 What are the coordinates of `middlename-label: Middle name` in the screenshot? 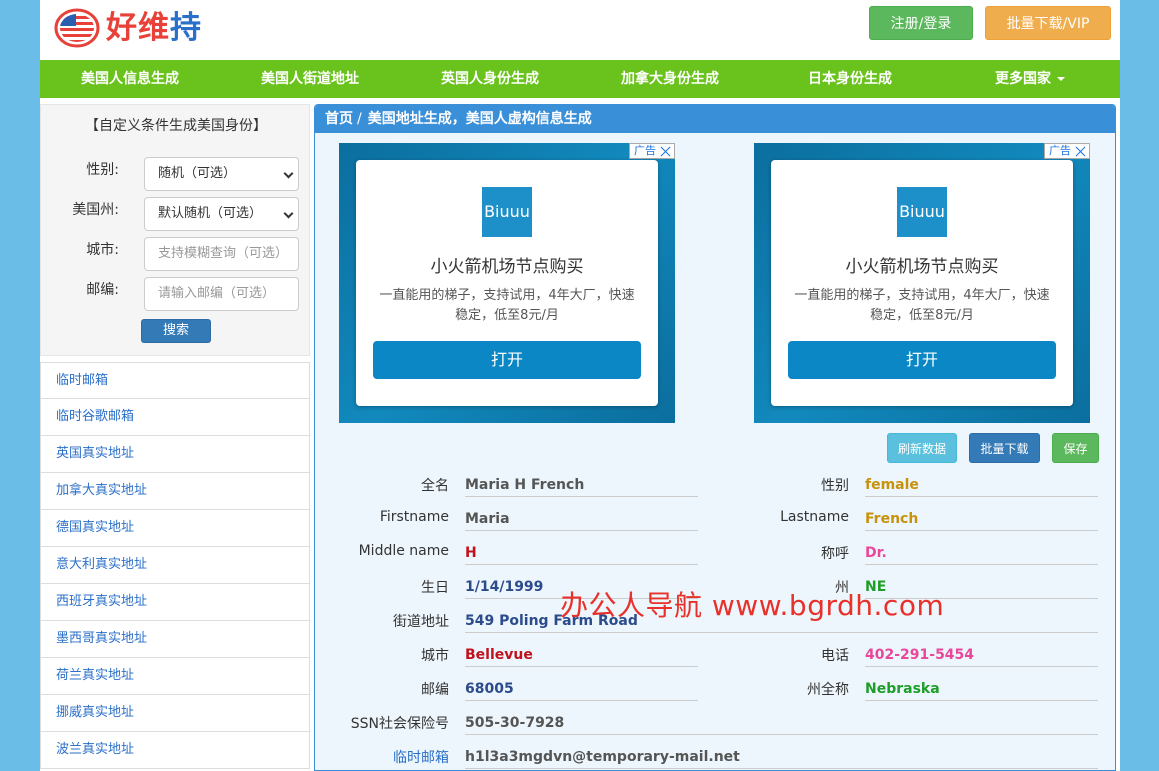 It's located at (404, 551).